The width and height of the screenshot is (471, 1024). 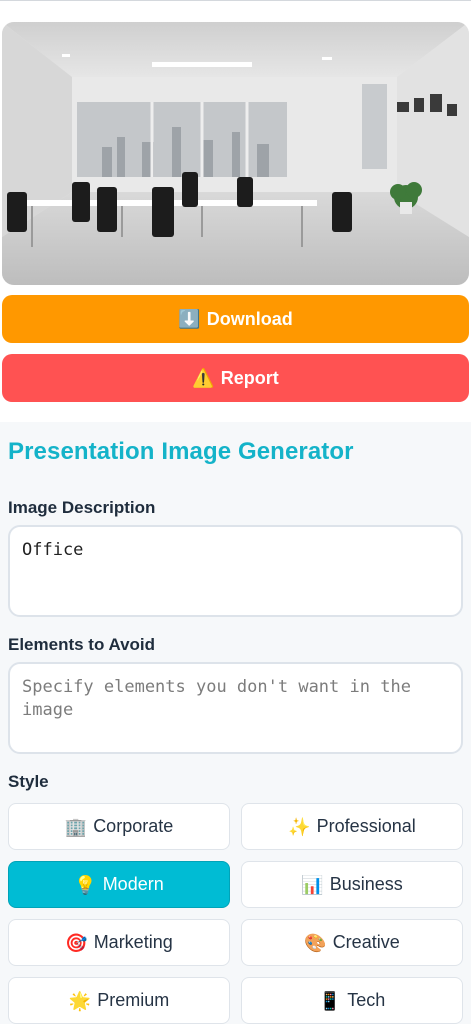 I want to click on style-option-modern: 💡 Modern, so click(x=119, y=884).